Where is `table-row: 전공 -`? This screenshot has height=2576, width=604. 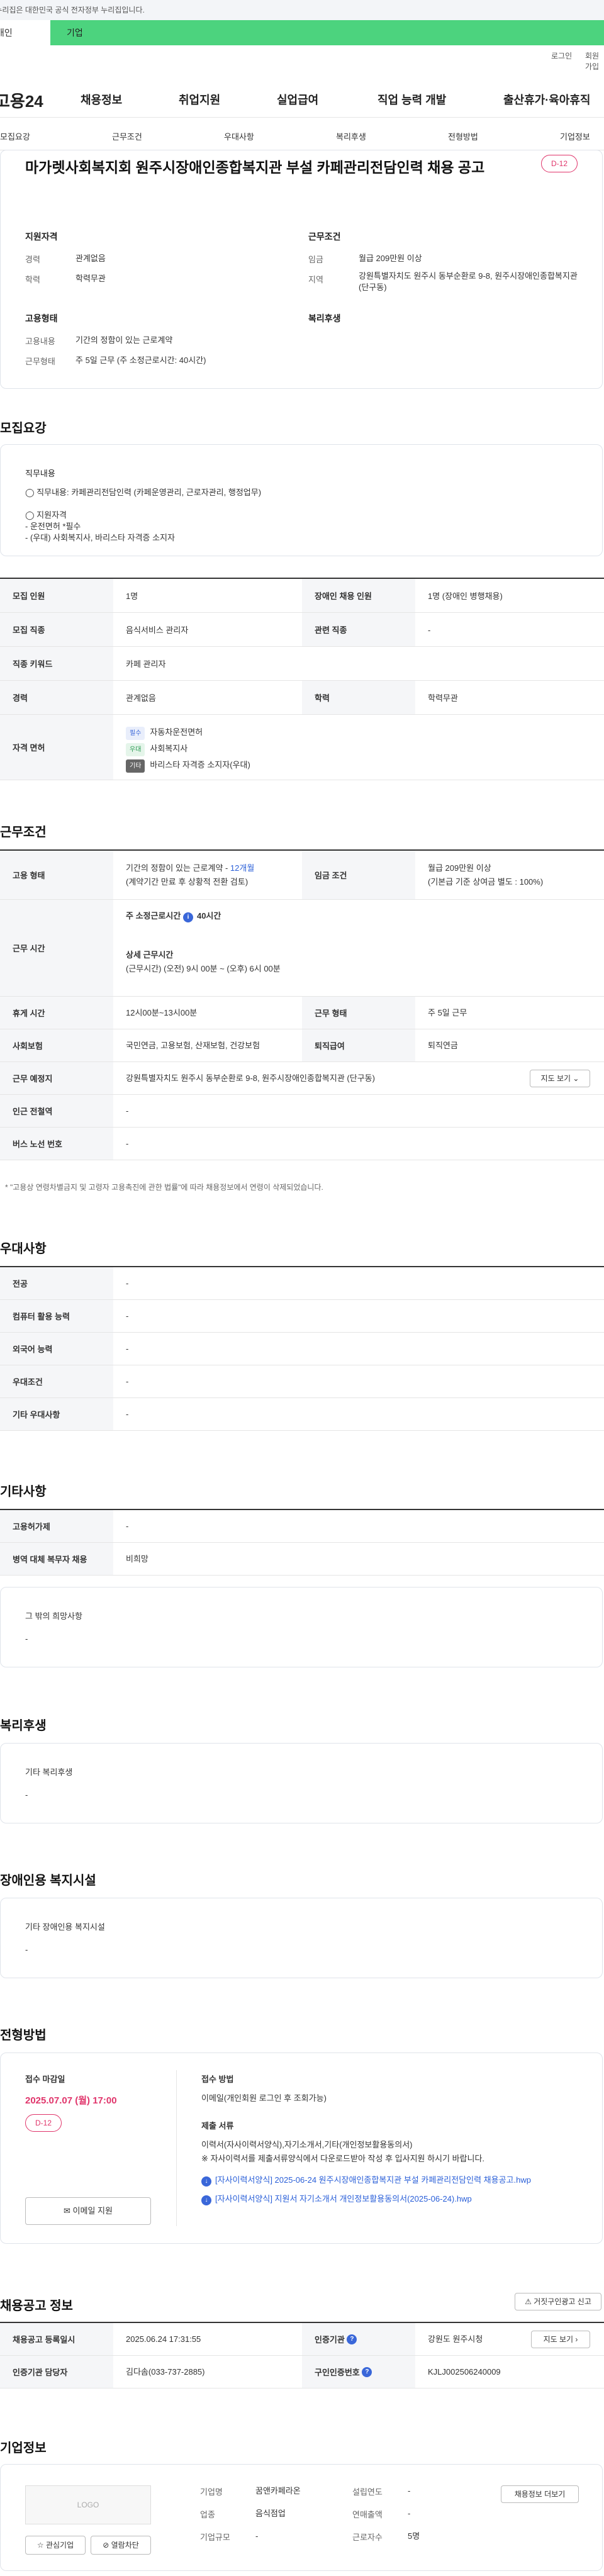 table-row: 전공 - is located at coordinates (302, 1283).